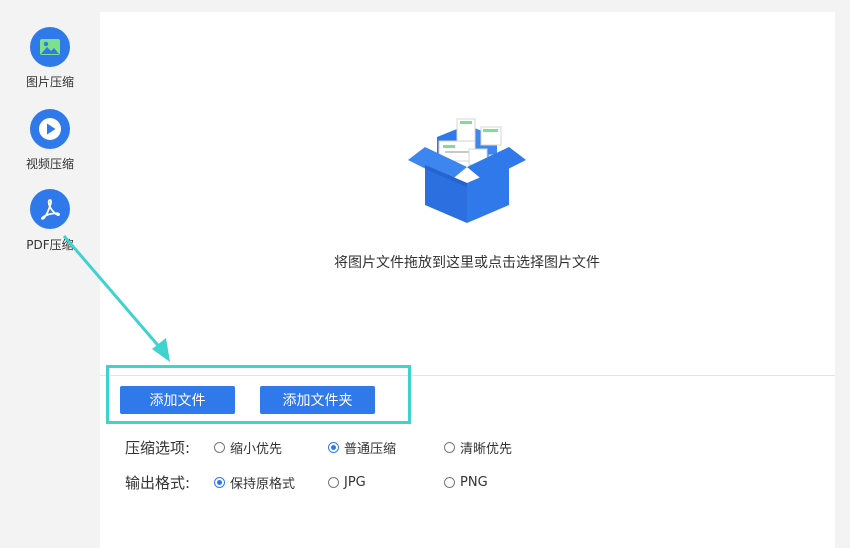 The image size is (850, 548). Describe the element at coordinates (258, 394) in the screenshot. I see `highlight-frame` at that location.